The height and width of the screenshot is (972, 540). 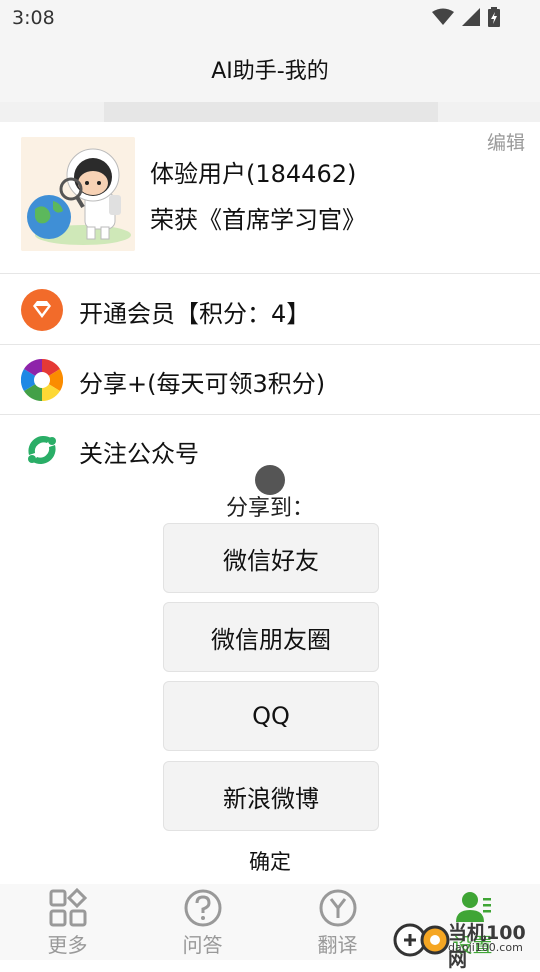 What do you see at coordinates (337, 945) in the screenshot?
I see `tab-label: 翻译` at bounding box center [337, 945].